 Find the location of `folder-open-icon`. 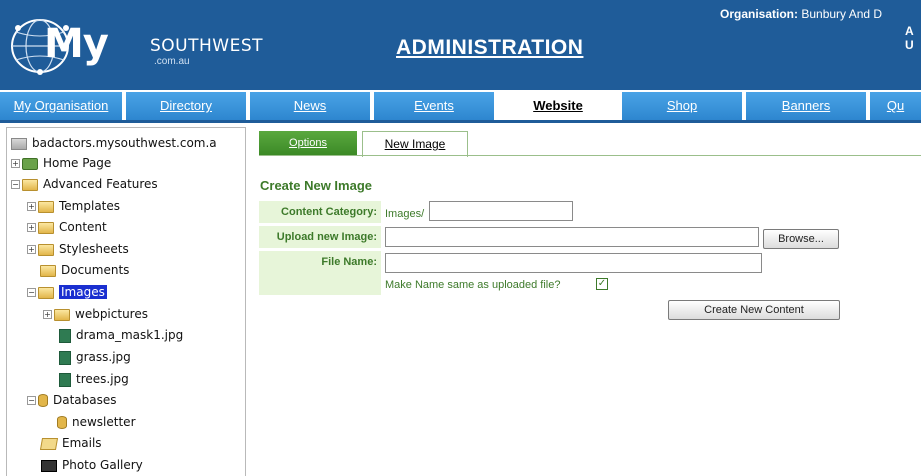

folder-open-icon is located at coordinates (46, 292).